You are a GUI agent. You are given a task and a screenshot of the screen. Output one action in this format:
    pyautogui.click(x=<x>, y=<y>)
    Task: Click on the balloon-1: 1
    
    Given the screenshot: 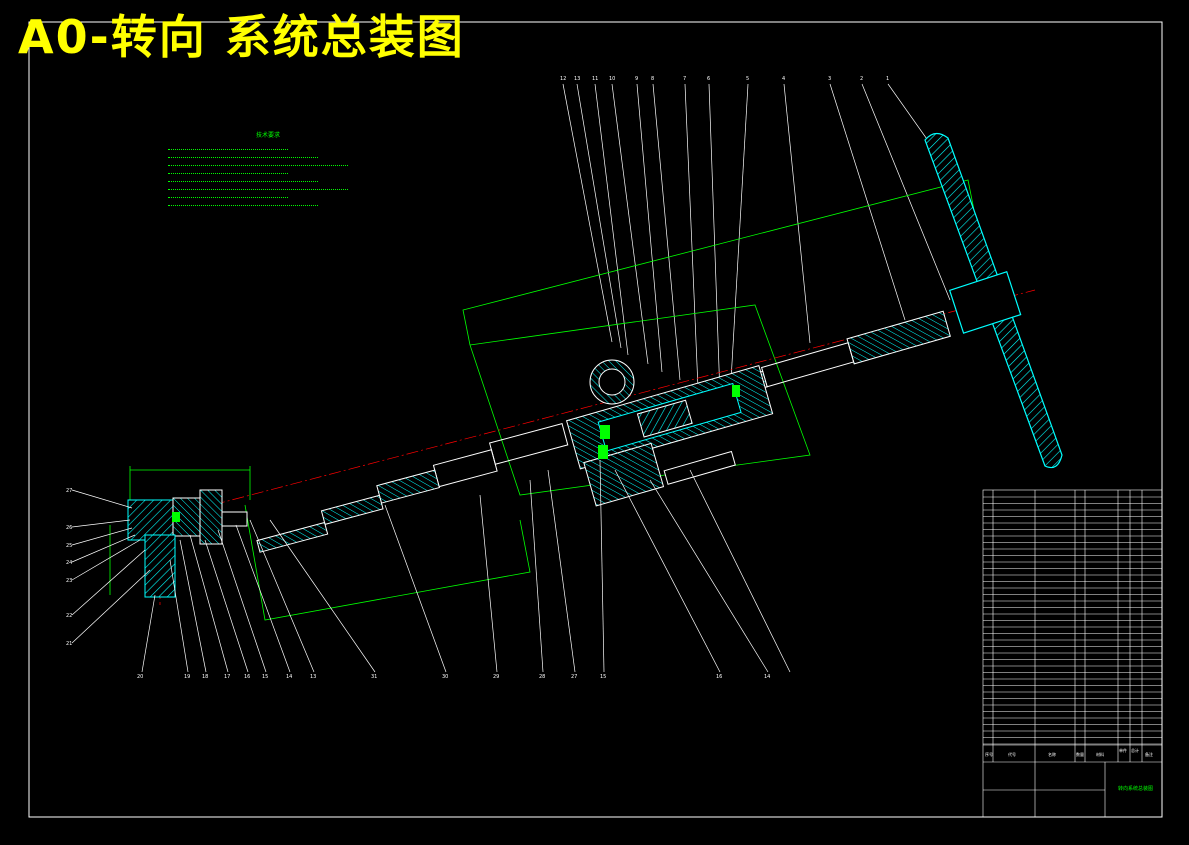 What is the action you would take?
    pyautogui.click(x=887, y=79)
    